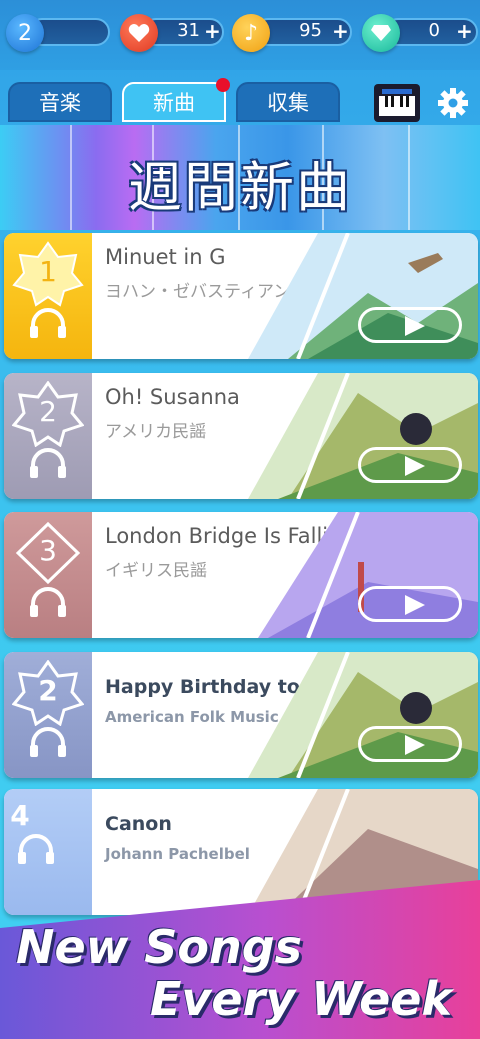 The width and height of the screenshot is (480, 1039). What do you see at coordinates (292, 33) in the screenshot?
I see `notes-counter: ♪ 95 +` at bounding box center [292, 33].